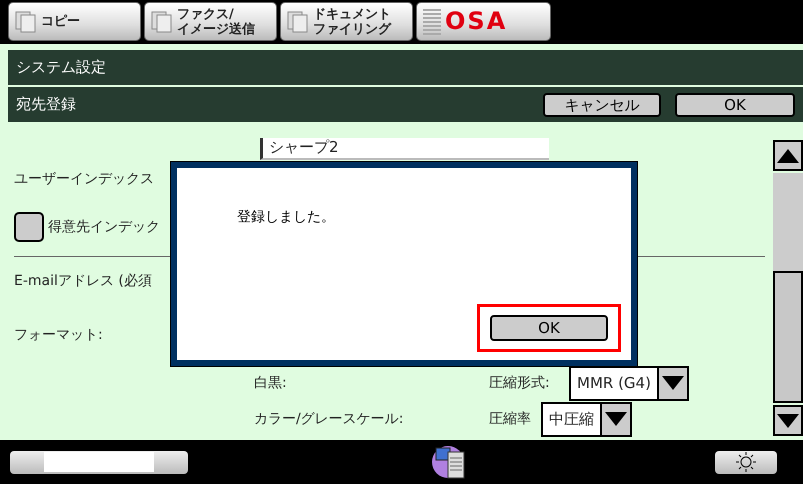  I want to click on cancel-button: キャンセル, so click(602, 104).